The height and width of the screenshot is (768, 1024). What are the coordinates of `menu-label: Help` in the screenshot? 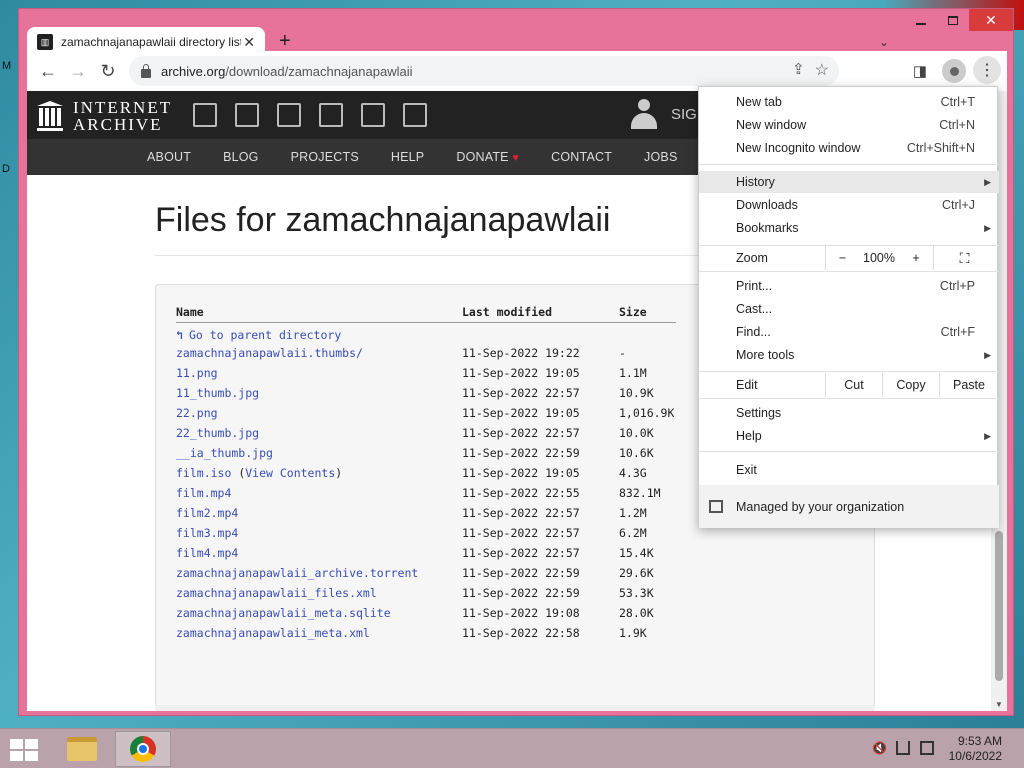 It's located at (749, 436).